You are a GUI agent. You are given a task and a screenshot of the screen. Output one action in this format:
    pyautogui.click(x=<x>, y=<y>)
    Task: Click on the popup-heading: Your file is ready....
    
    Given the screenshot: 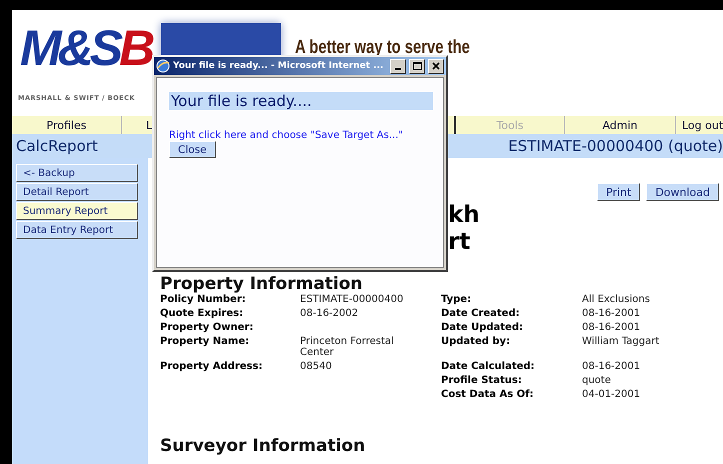 What is the action you would take?
    pyautogui.click(x=301, y=101)
    